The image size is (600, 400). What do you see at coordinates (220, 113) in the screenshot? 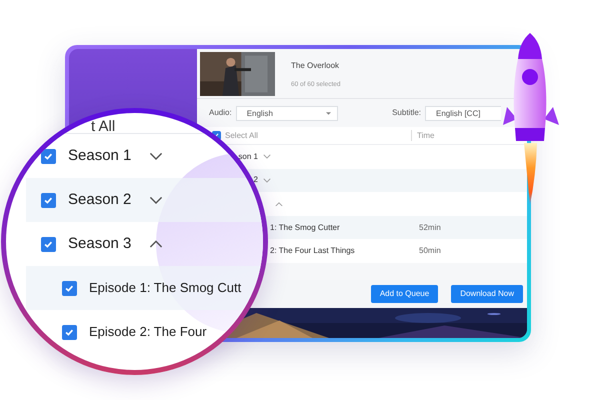
I see `field-label: Audio:` at bounding box center [220, 113].